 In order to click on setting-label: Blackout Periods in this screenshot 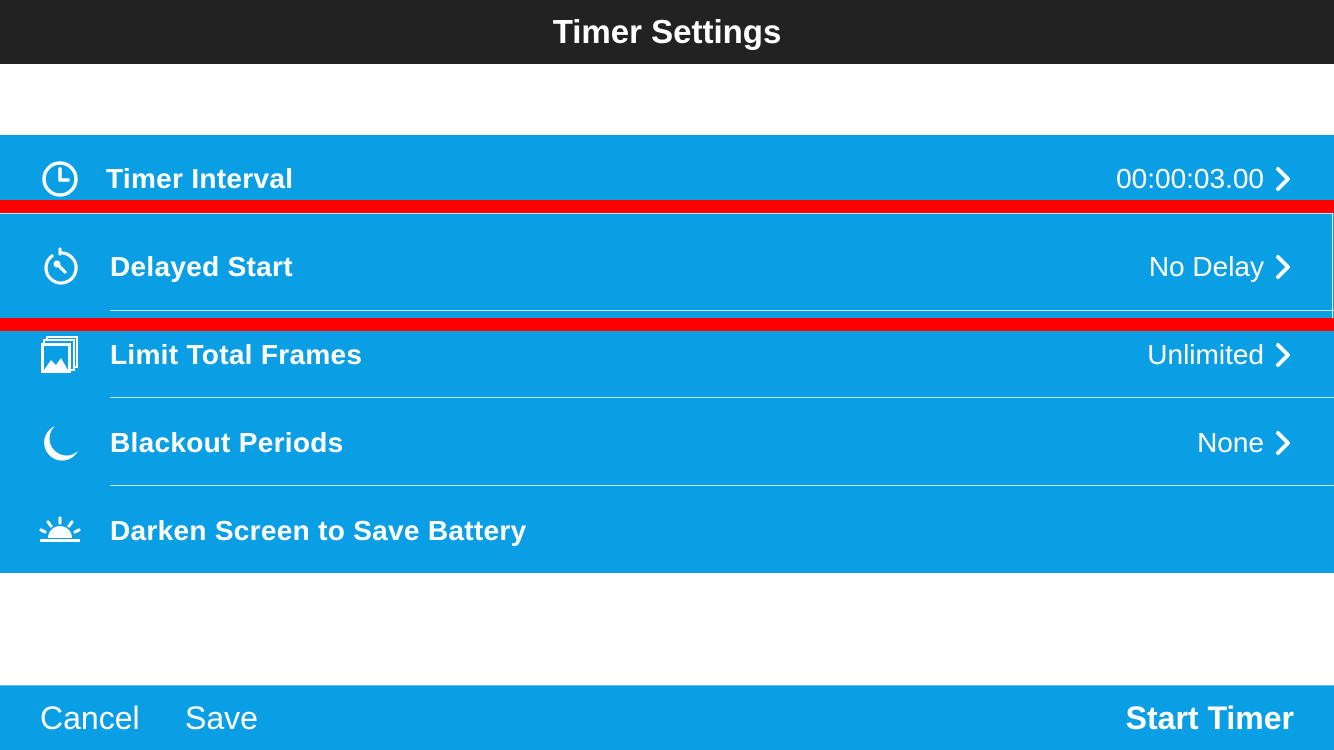, I will do `click(227, 442)`.